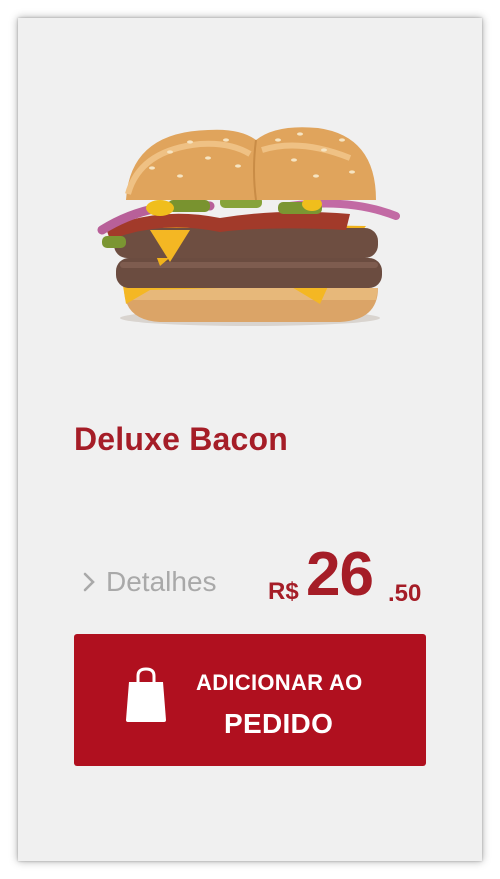  I want to click on add-button-line2: PEDIDO, so click(279, 723).